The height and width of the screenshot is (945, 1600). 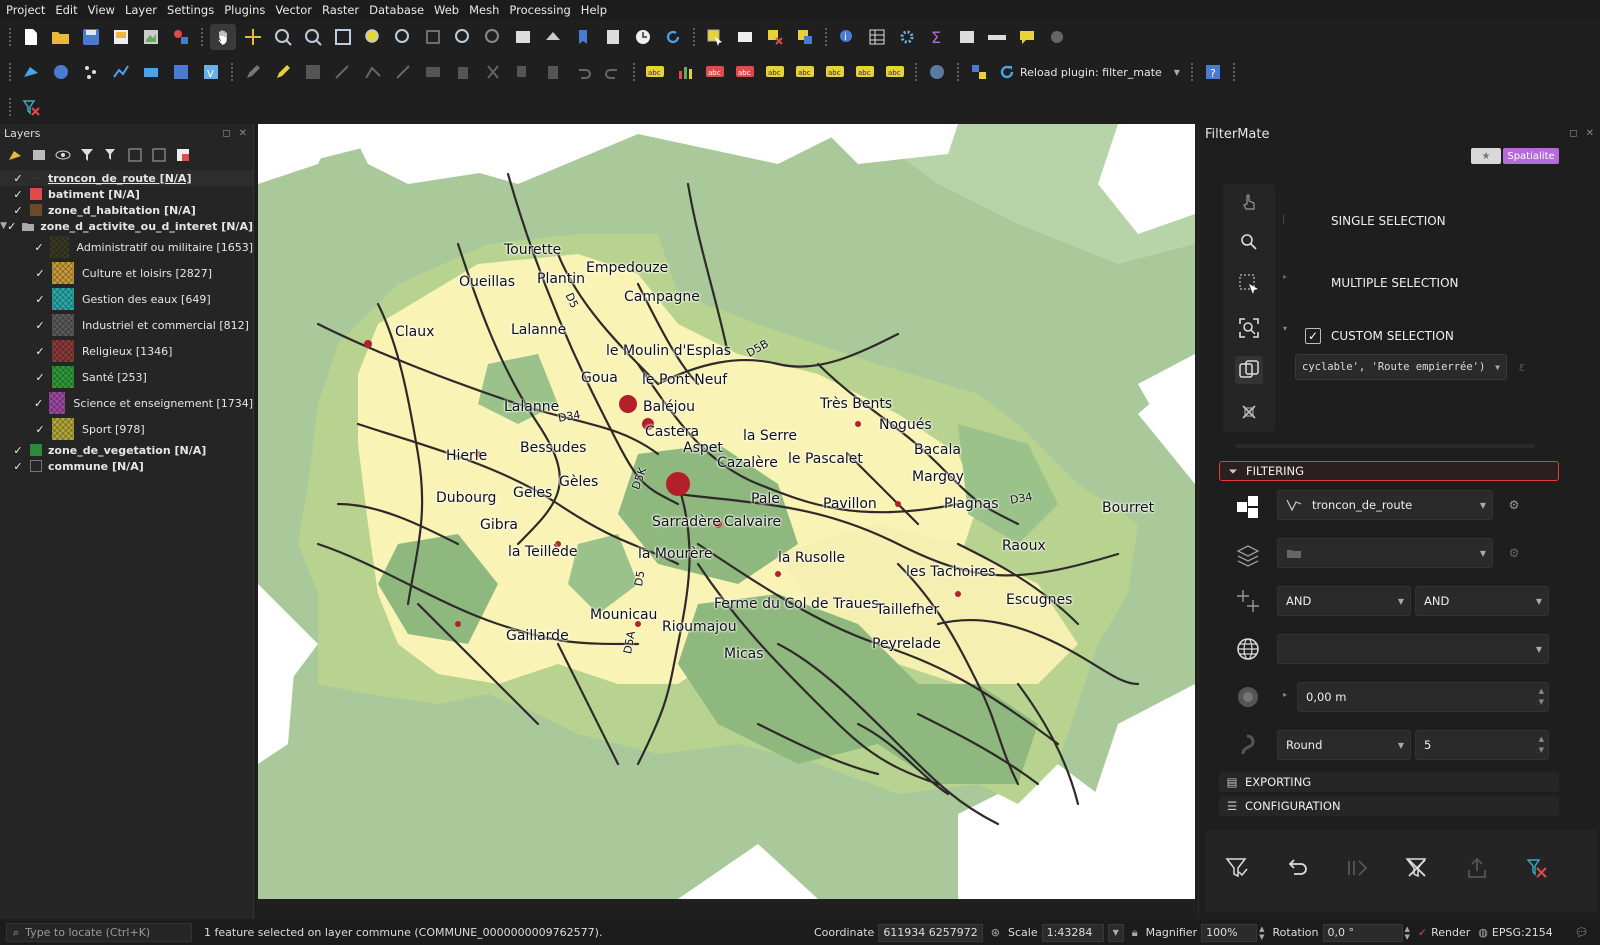 I want to click on deselect-icon, so click(x=775, y=37).